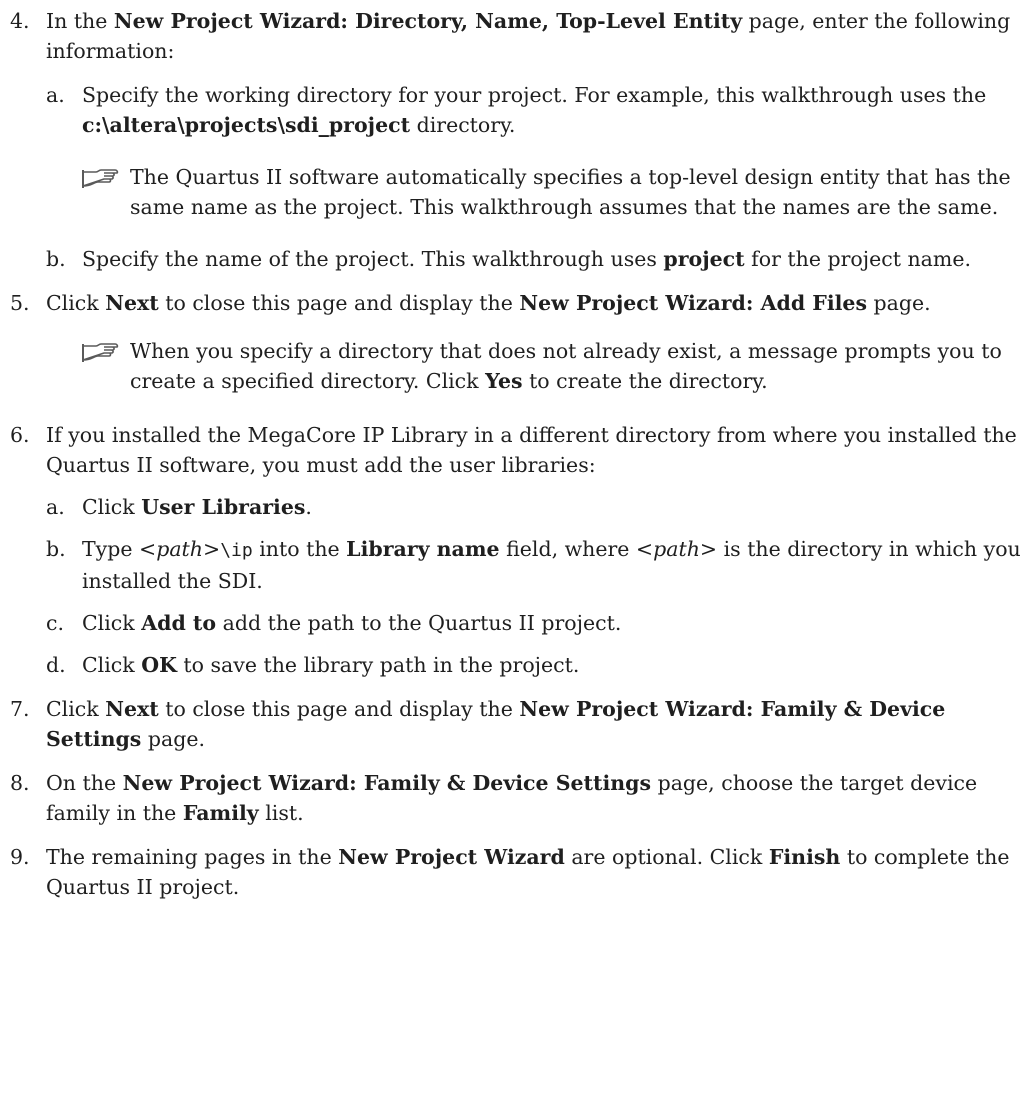  What do you see at coordinates (20, 709) in the screenshot?
I see `step-number: 7.` at bounding box center [20, 709].